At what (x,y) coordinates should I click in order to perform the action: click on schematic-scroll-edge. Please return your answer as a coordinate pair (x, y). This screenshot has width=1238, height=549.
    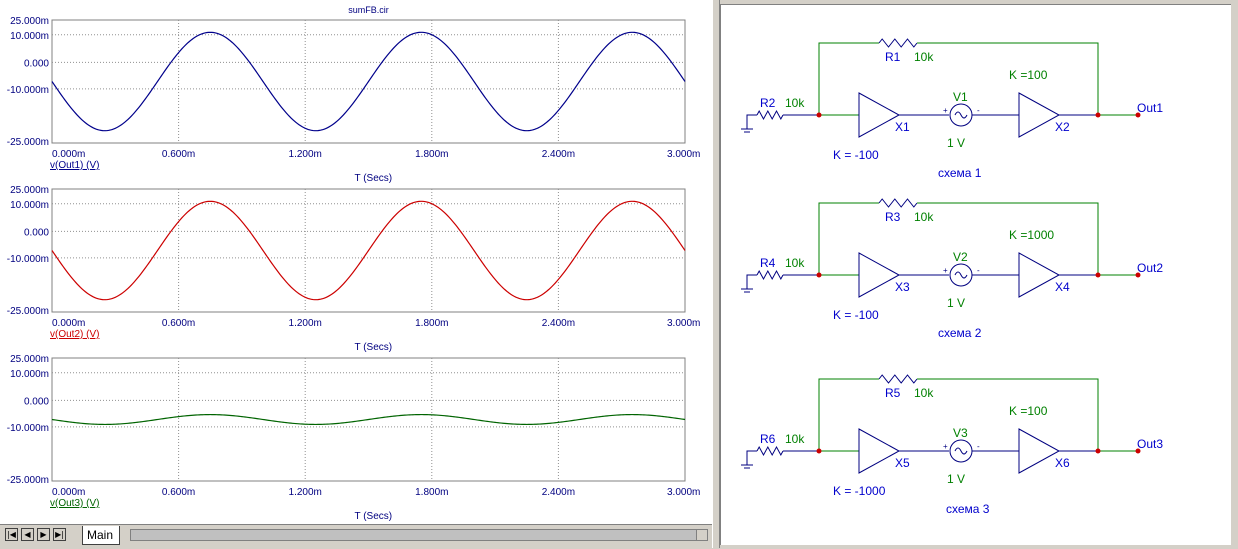
    Looking at the image, I should click on (1234, 276).